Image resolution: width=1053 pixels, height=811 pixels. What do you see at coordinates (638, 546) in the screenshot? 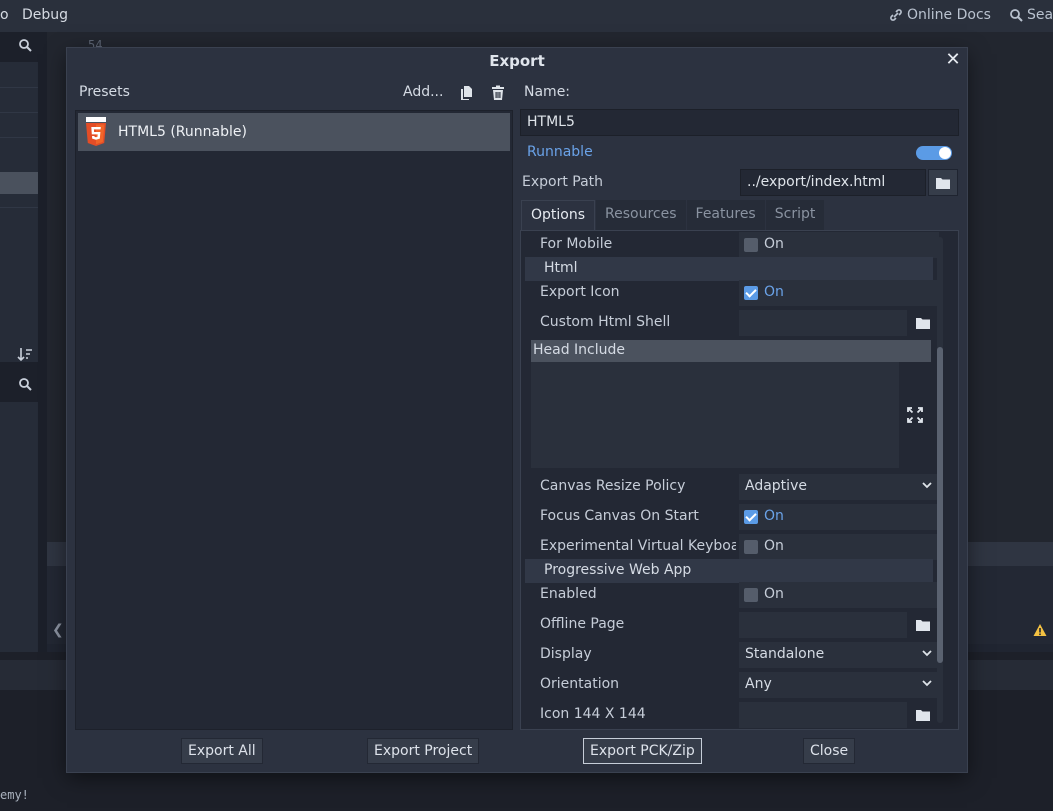
I see `option-label: Experimental Virtual Keyboar` at bounding box center [638, 546].